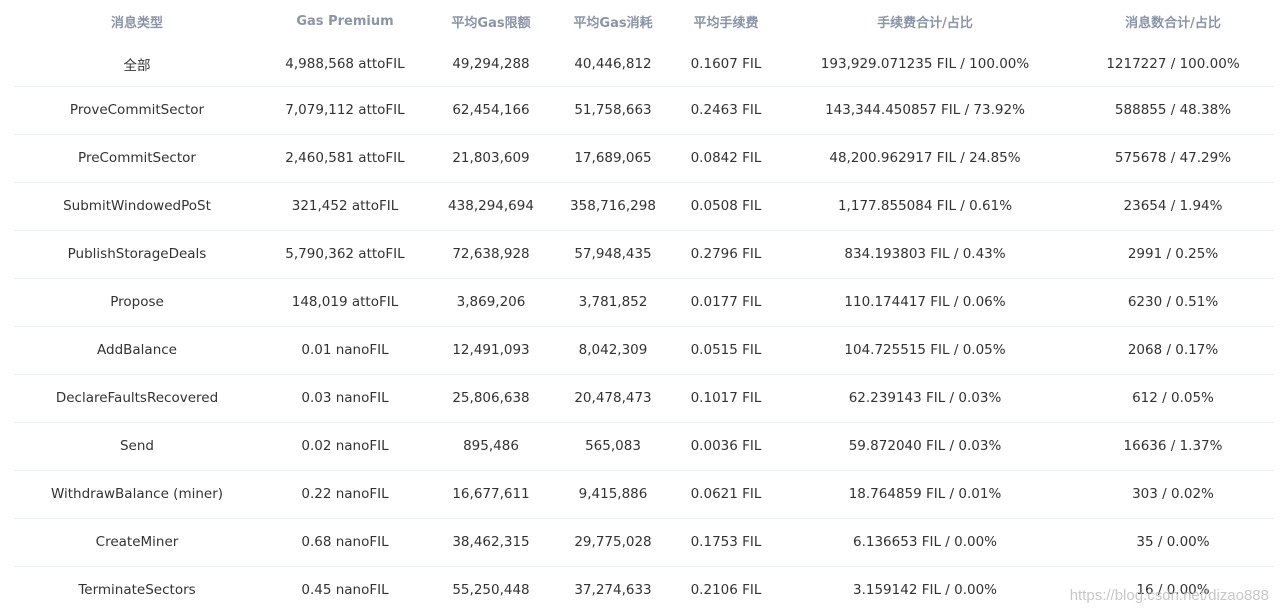 The image size is (1281, 614). What do you see at coordinates (491, 158) in the screenshot?
I see `cell-avg-gas-limit: 21,803,609` at bounding box center [491, 158].